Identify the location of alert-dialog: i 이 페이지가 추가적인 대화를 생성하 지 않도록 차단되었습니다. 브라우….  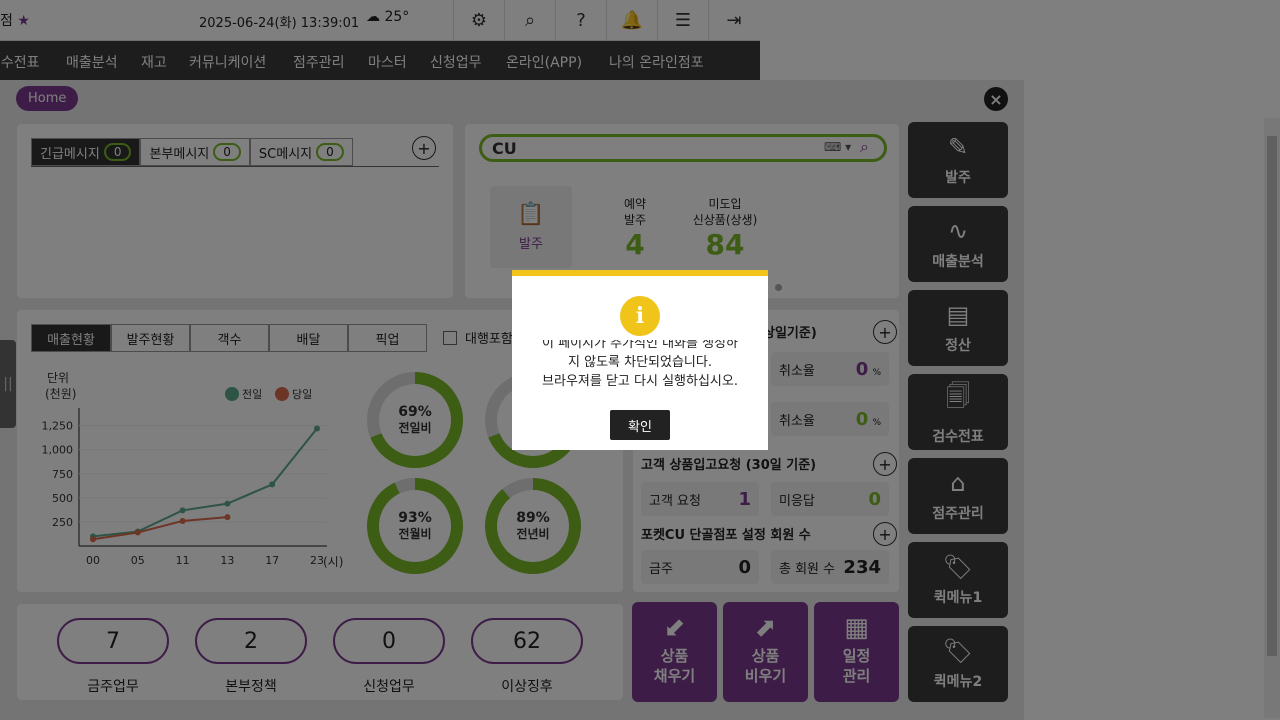
(640, 360).